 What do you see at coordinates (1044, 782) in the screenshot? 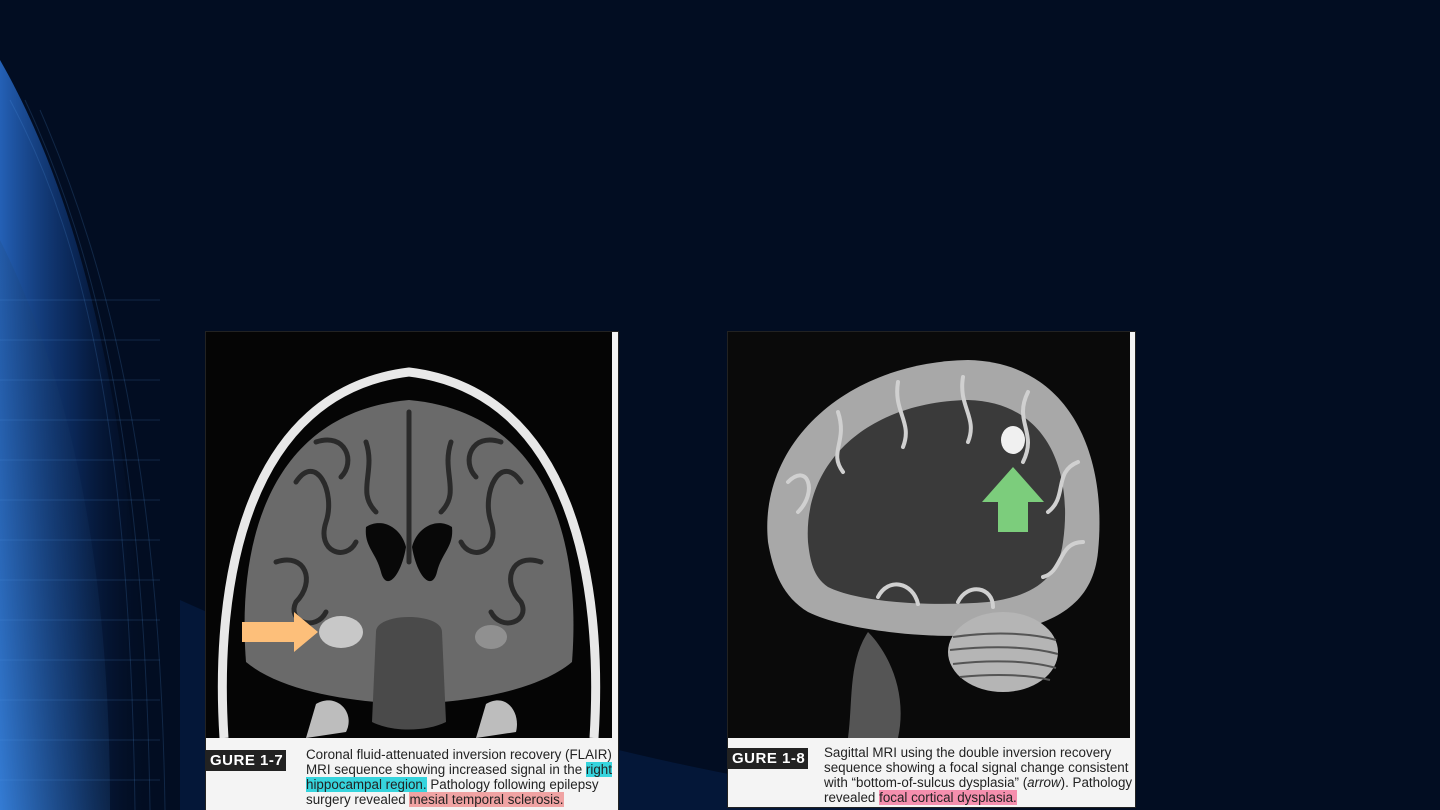
I see `caption-emphasis: arrow` at bounding box center [1044, 782].